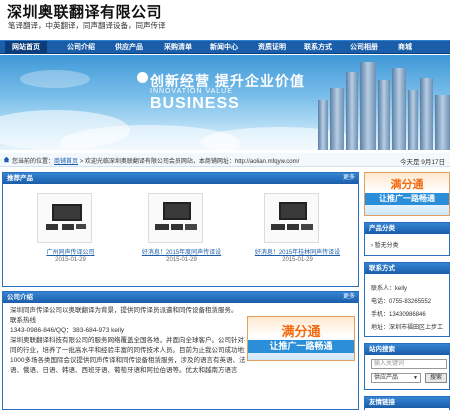 This screenshot has height=410, width=450. I want to click on banner-business-text: BUSINESS, so click(195, 103).